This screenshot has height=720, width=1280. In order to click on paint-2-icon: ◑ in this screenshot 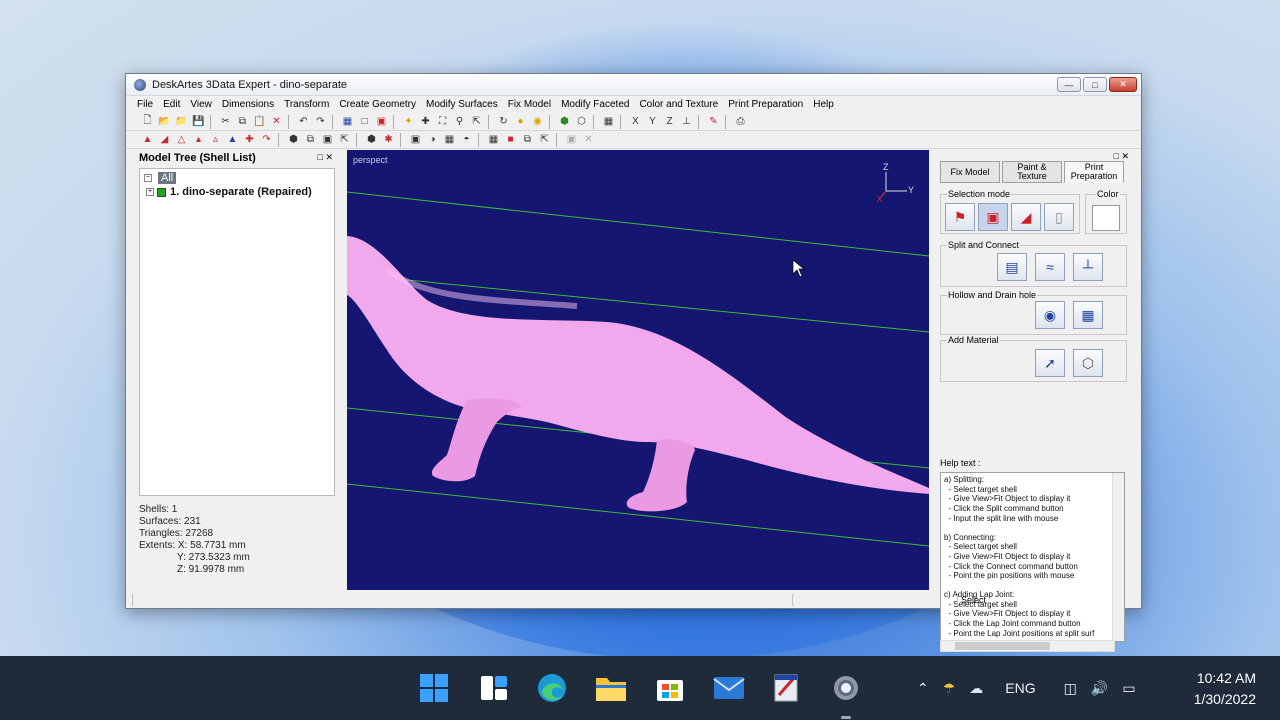, I will do `click(432, 140)`.